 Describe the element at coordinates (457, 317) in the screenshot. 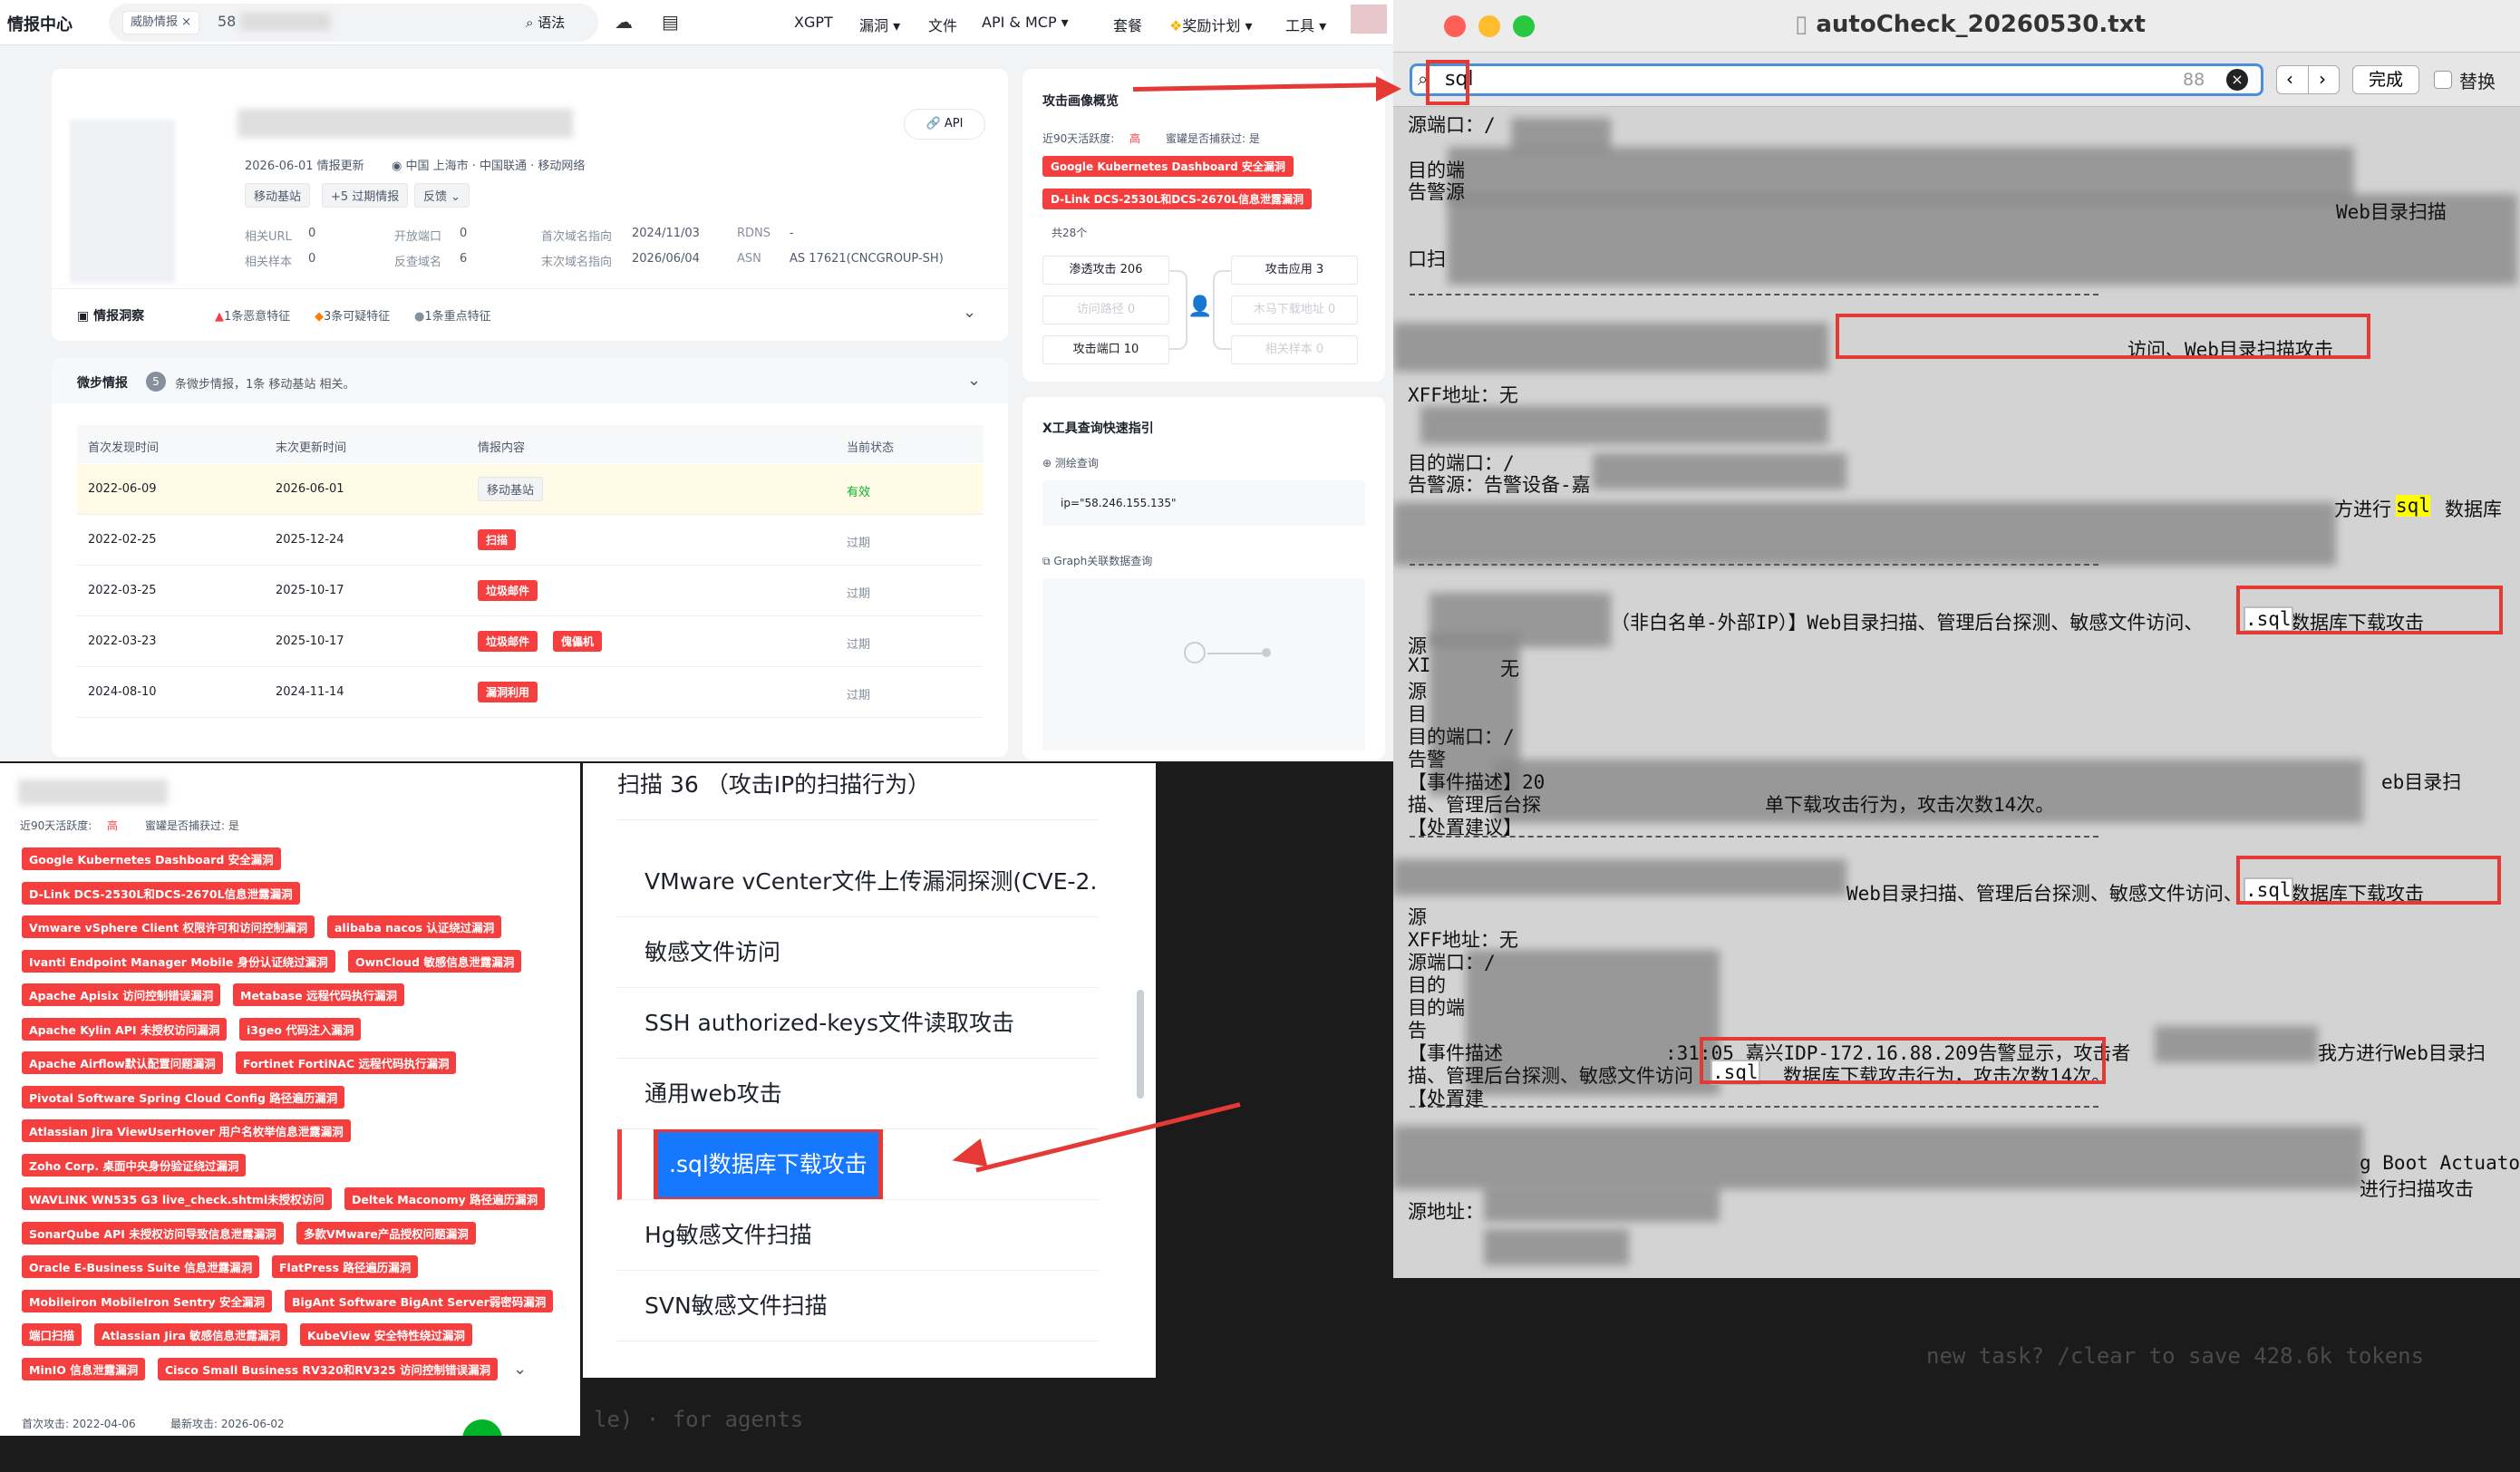

I see `insight-key-label: 1条重点特征` at that location.